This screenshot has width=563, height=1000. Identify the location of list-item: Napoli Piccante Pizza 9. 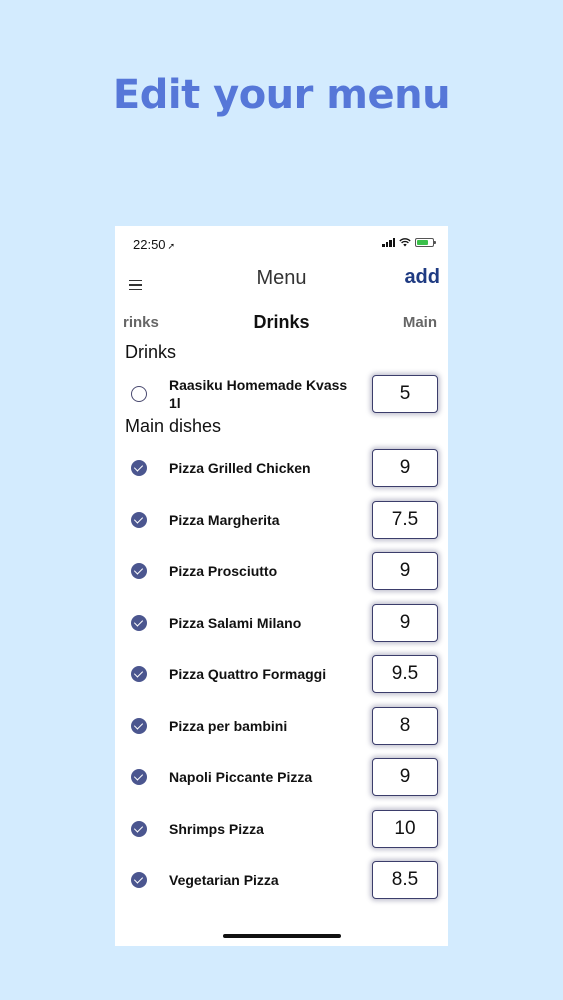
(281, 777).